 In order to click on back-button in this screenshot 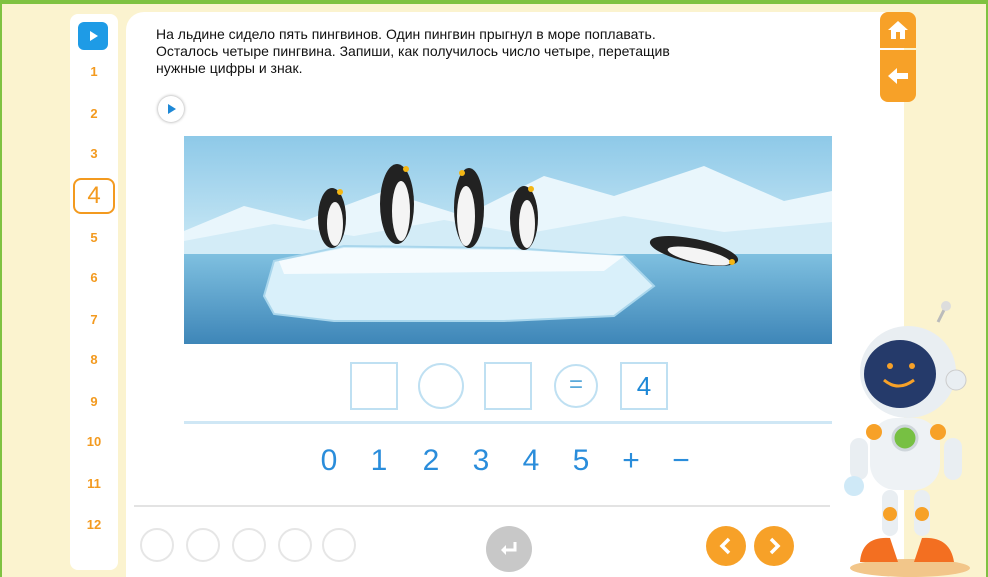, I will do `click(898, 76)`.